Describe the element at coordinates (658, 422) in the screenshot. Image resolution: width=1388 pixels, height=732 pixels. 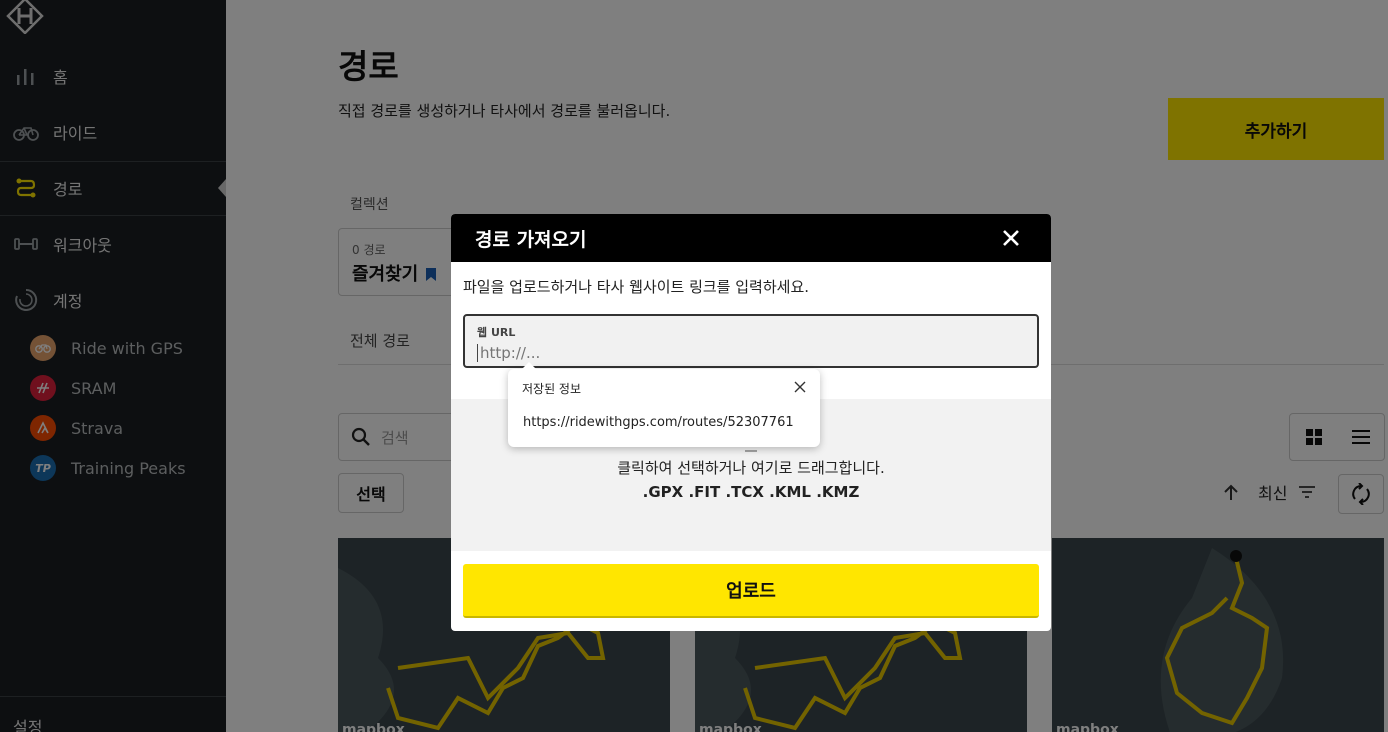
I see `autofill-suggestion: https://ridewithgps.com/routes/52307761` at that location.